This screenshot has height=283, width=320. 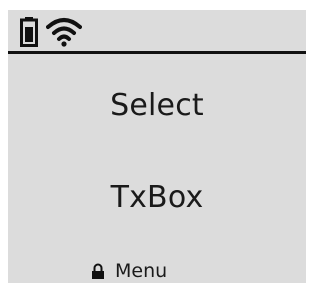 I want to click on menu-line-device: TxBox, so click(x=157, y=197).